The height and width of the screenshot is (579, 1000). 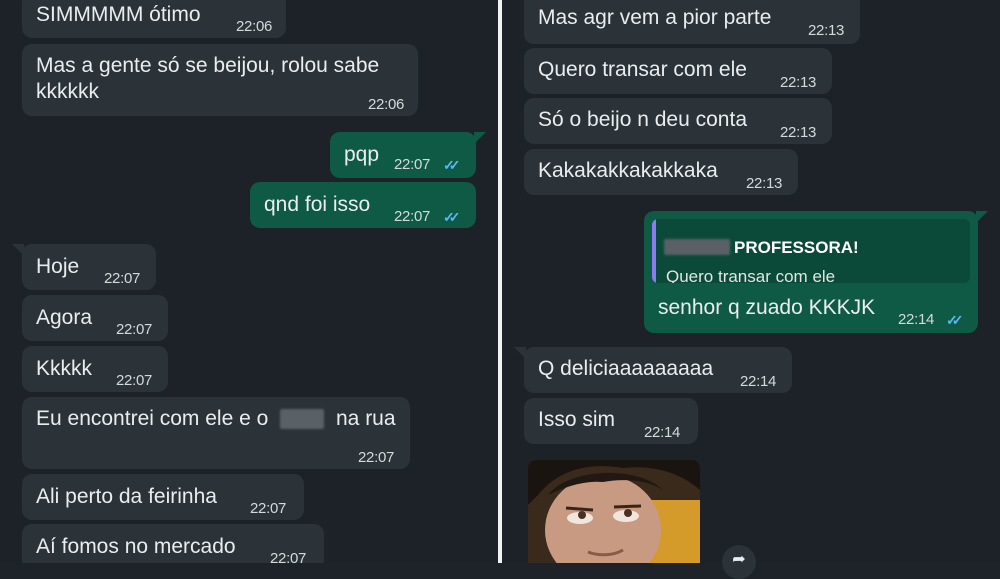 What do you see at coordinates (95, 318) in the screenshot?
I see `message-bubble-incoming: Agora 22:07` at bounding box center [95, 318].